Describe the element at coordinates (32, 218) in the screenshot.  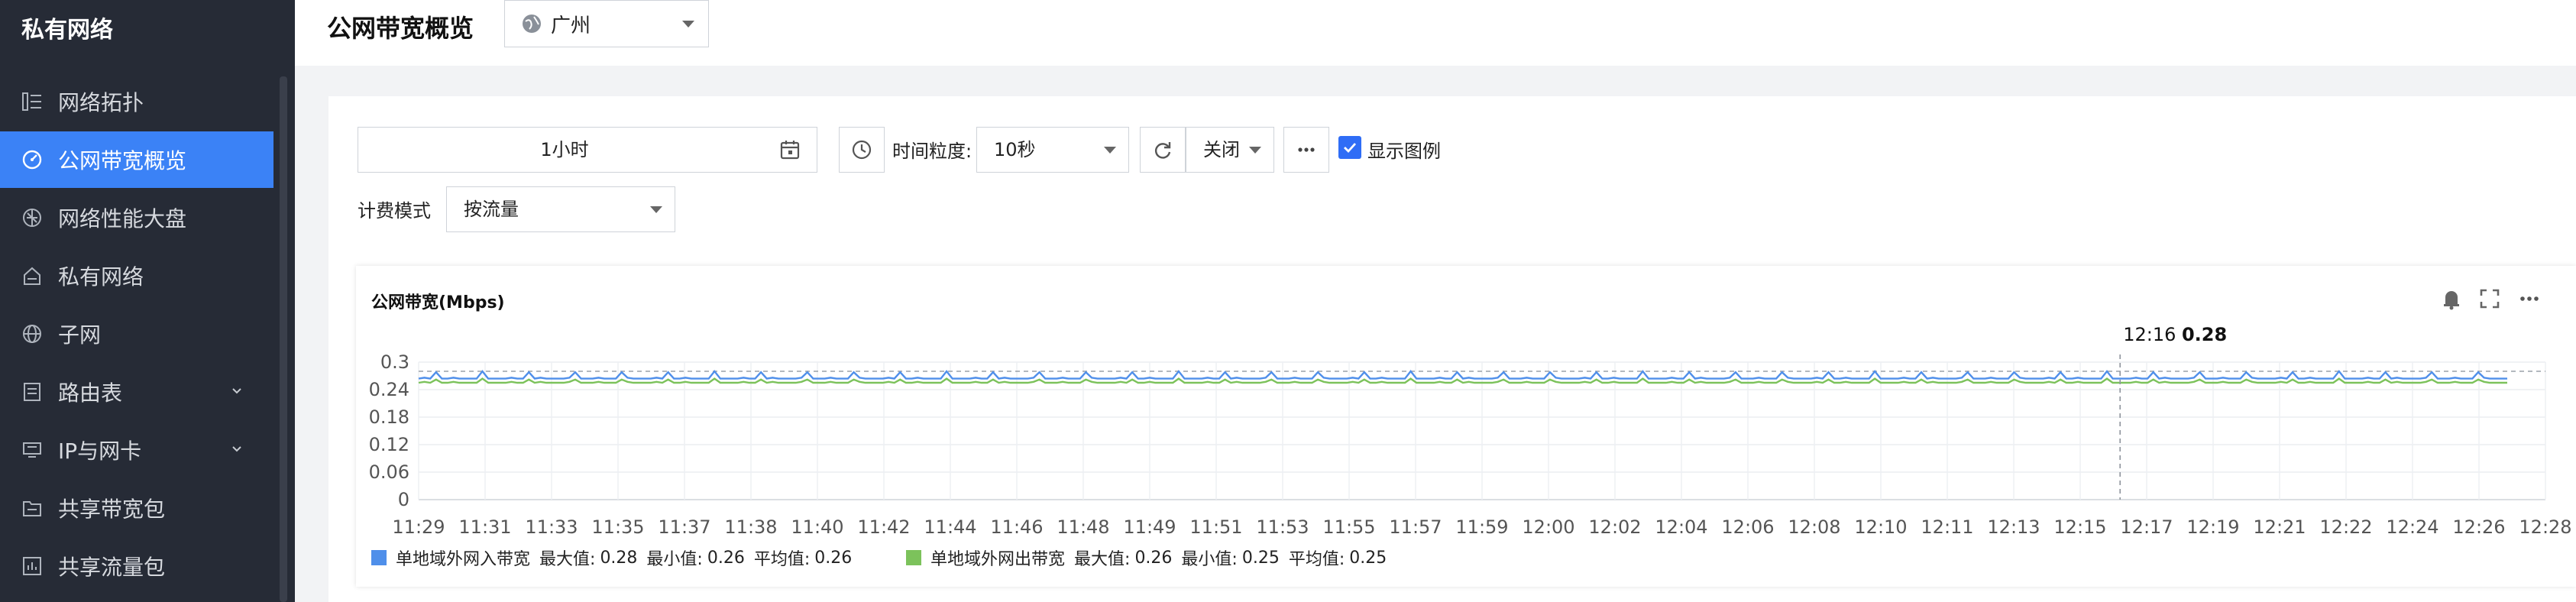
I see `performance-icon` at that location.